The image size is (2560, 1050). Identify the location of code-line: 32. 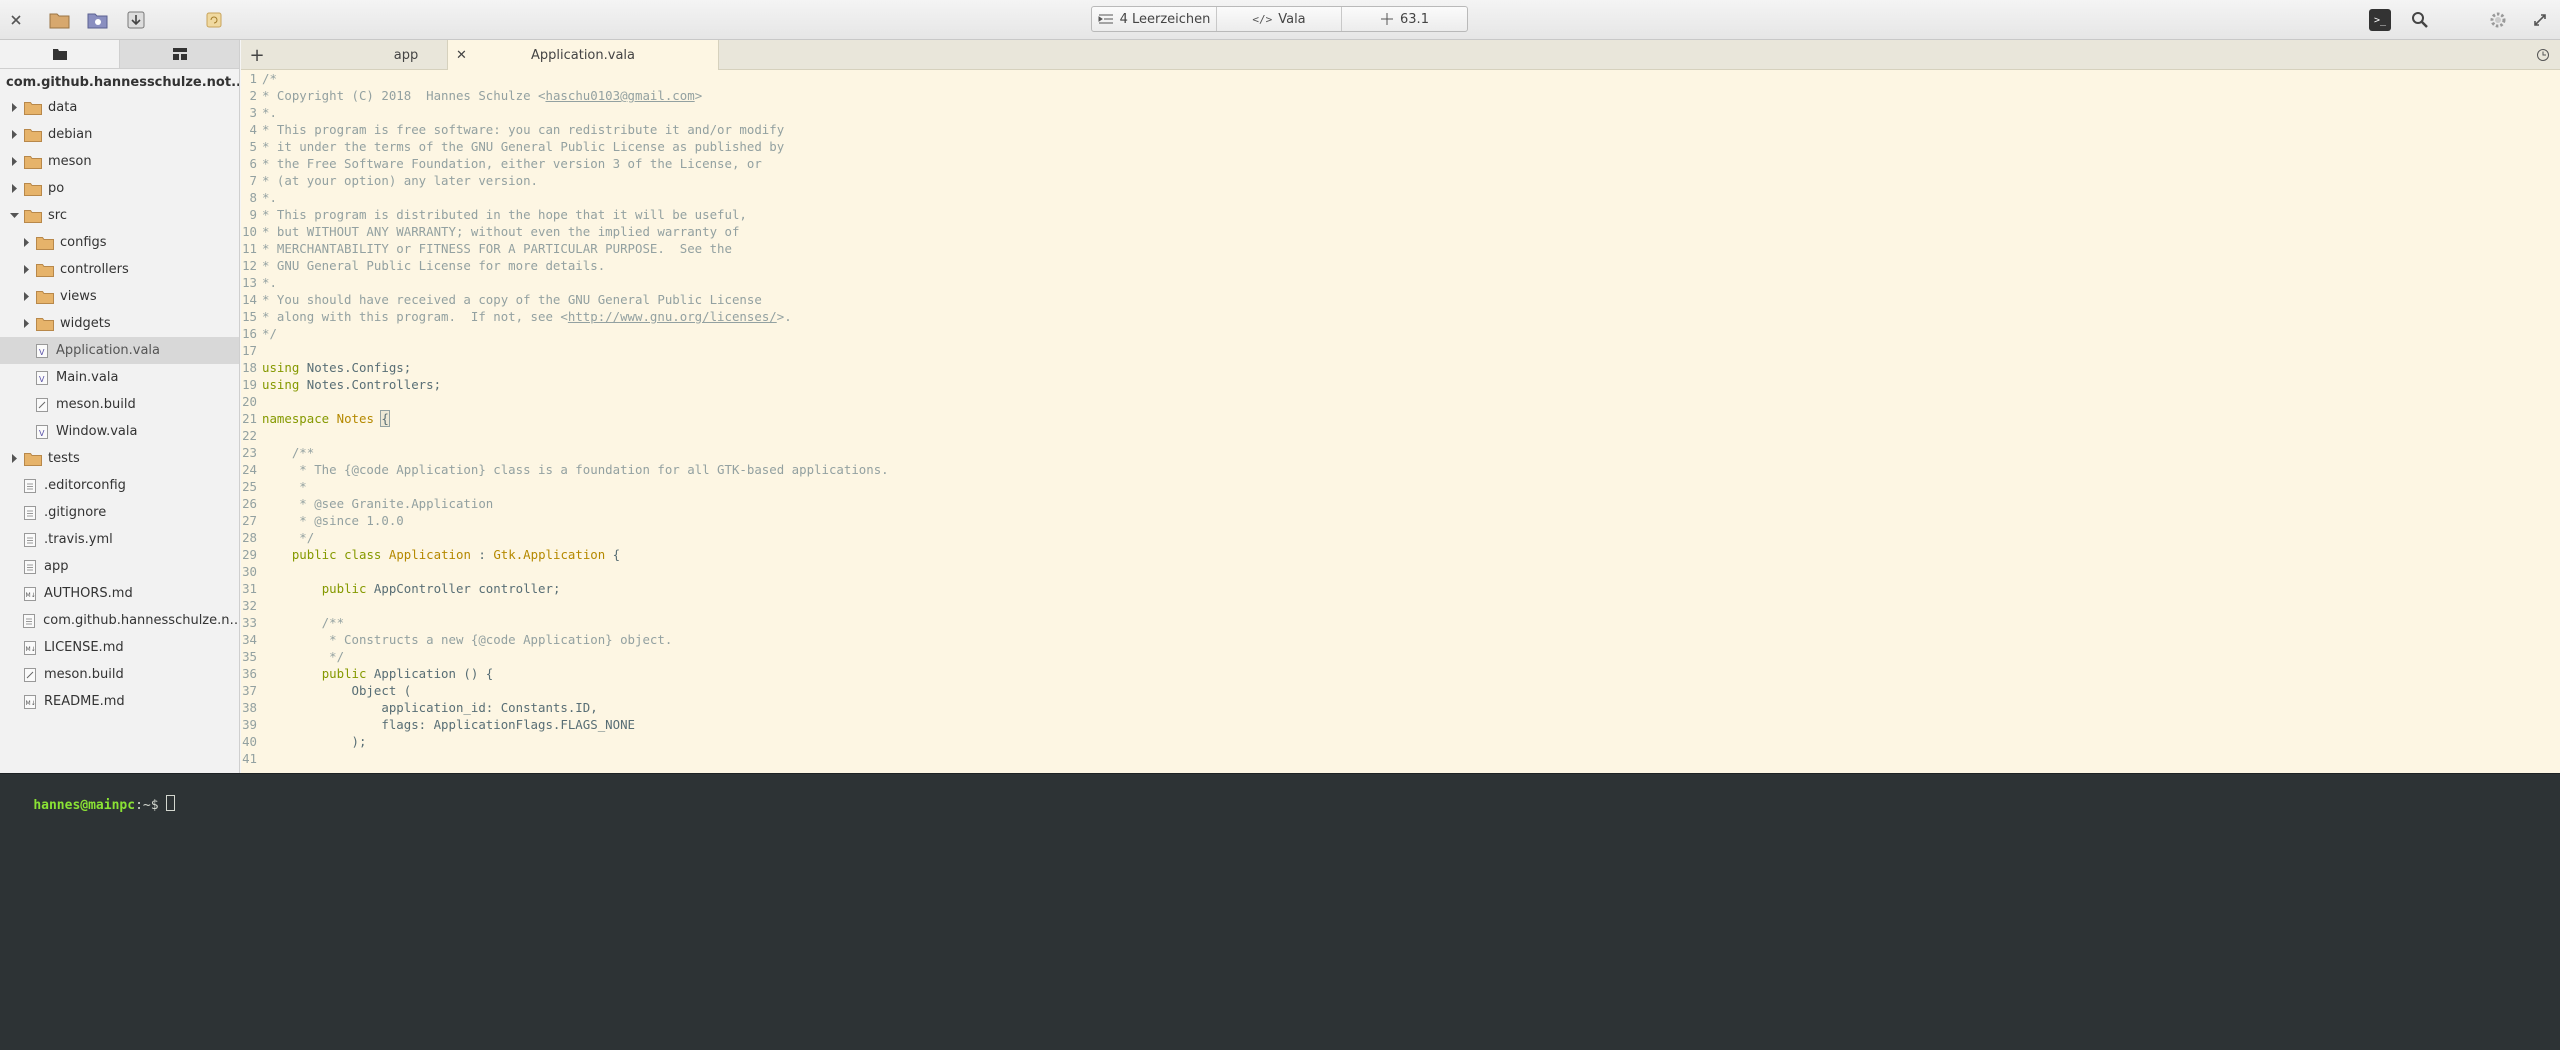
(251, 605).